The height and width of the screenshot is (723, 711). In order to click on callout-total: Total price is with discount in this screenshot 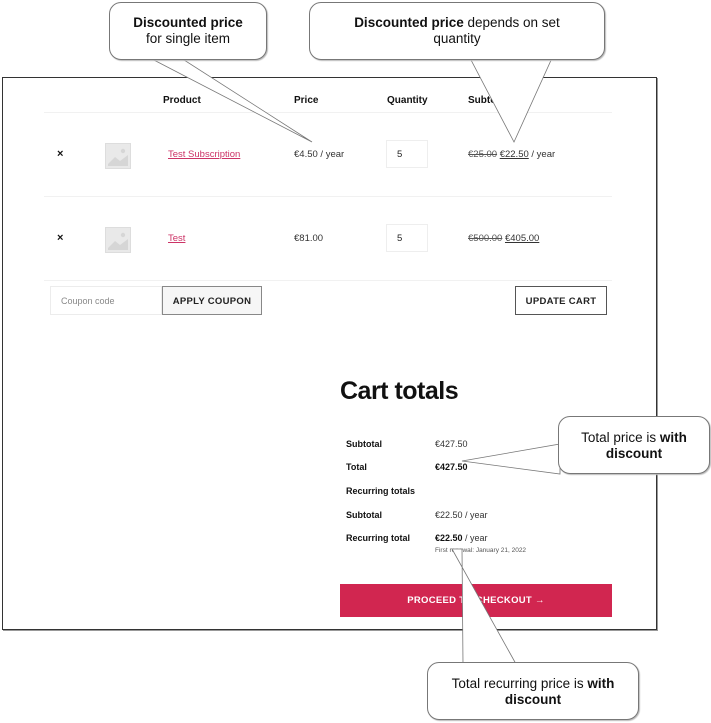, I will do `click(634, 445)`.